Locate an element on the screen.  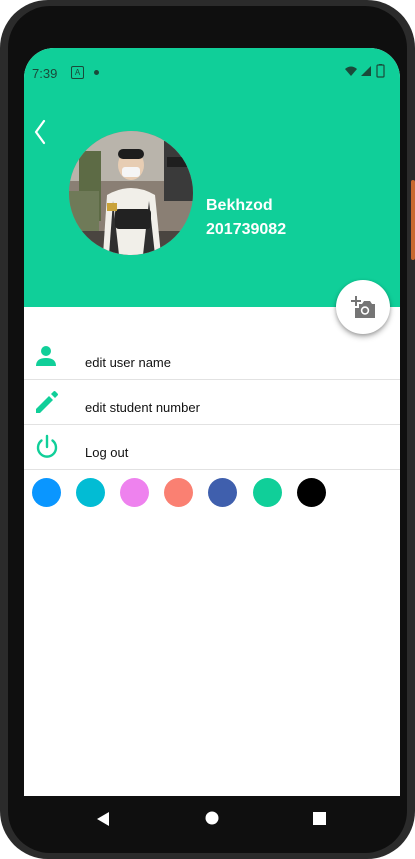
nav-back-button is located at coordinates (103, 821).